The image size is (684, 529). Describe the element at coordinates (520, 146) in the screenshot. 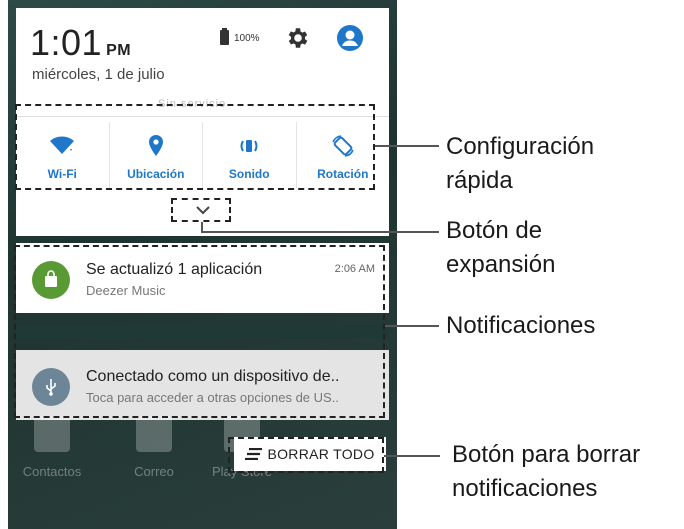

I see `callout-text: Configuración` at that location.